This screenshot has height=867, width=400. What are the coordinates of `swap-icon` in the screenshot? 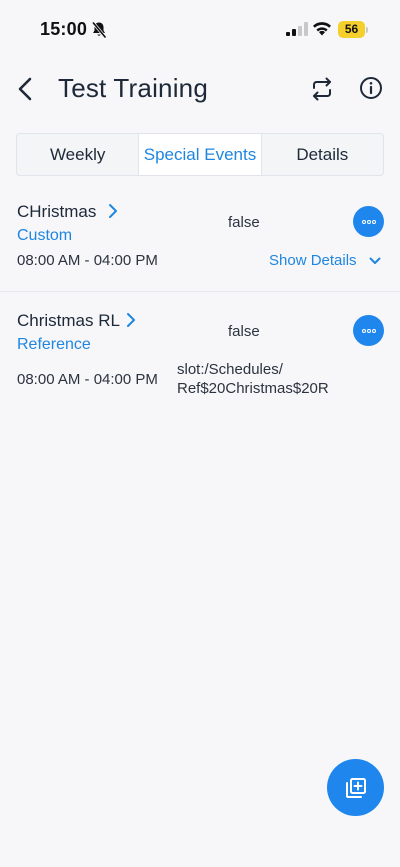 It's located at (322, 89).